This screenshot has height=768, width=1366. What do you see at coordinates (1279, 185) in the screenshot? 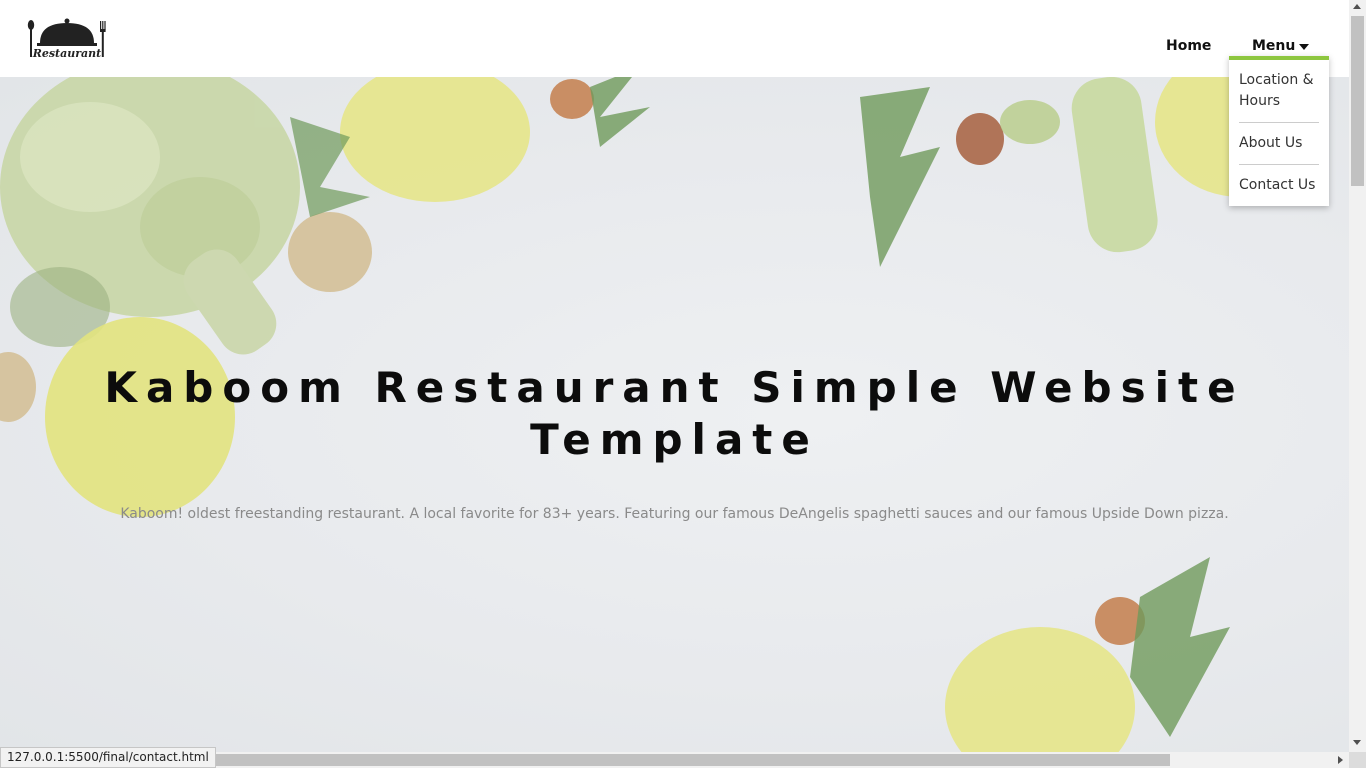
I see `dropdown-item-contact-us: Contact Us` at bounding box center [1279, 185].